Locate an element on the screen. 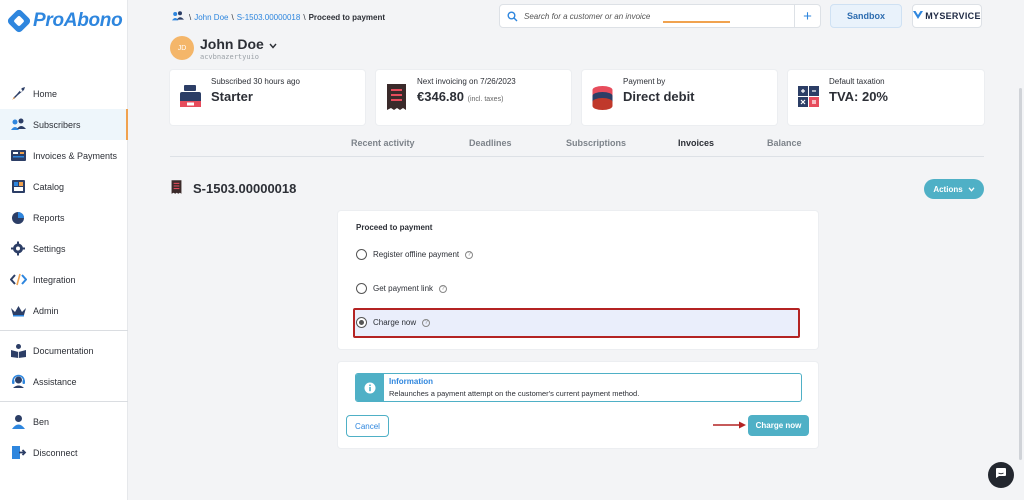 The image size is (1024, 500). sidebar-item-label: Reports is located at coordinates (49, 217).